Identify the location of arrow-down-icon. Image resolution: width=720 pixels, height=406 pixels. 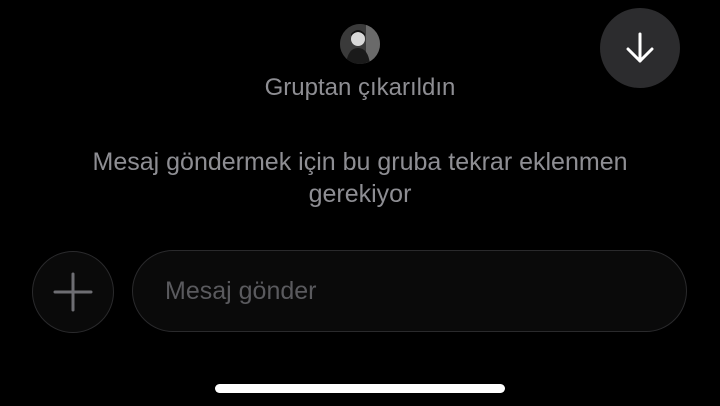
(640, 47).